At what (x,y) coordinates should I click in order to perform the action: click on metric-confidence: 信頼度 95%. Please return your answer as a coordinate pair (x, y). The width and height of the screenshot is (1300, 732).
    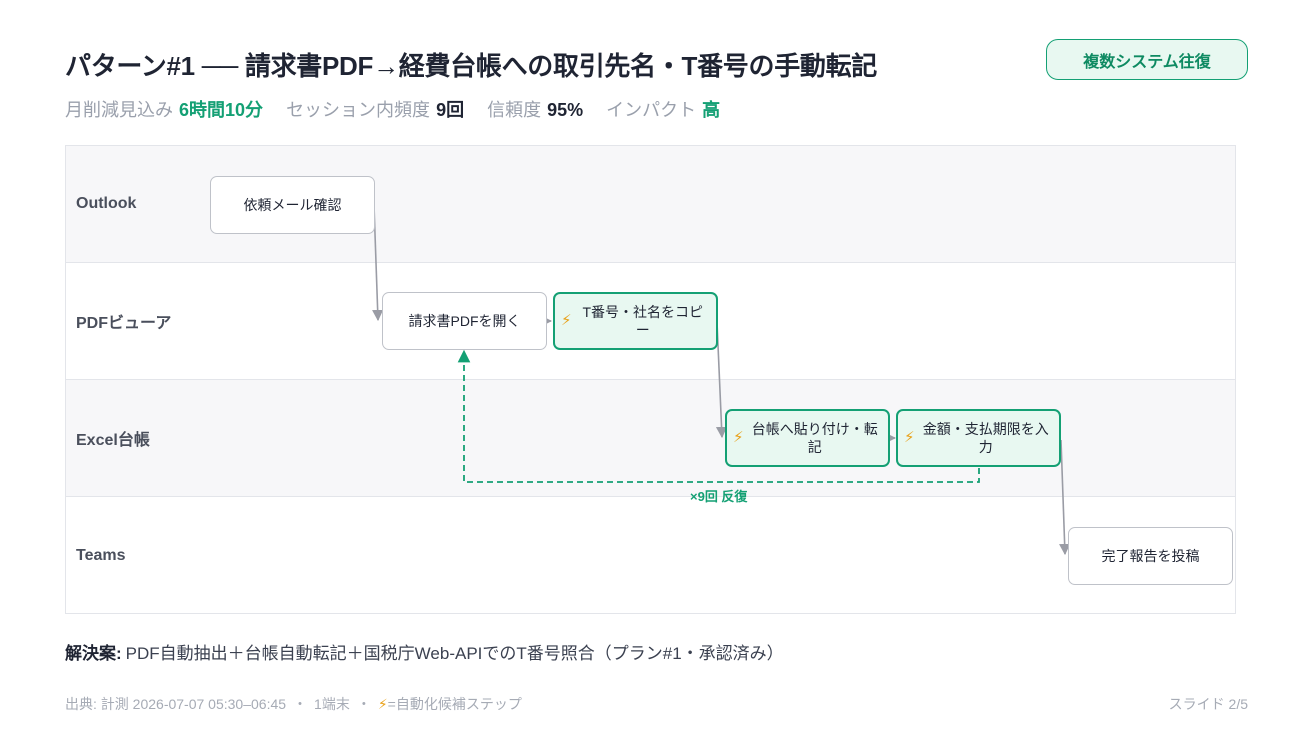
    Looking at the image, I should click on (535, 110).